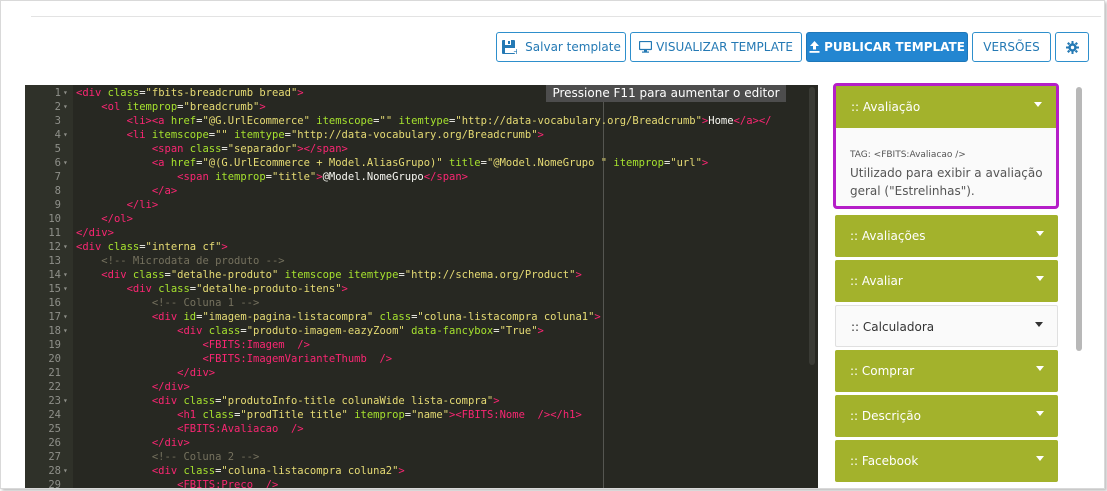 Image resolution: width=1107 pixels, height=491 pixels. What do you see at coordinates (54, 443) in the screenshot?
I see `line-number: 26` at bounding box center [54, 443].